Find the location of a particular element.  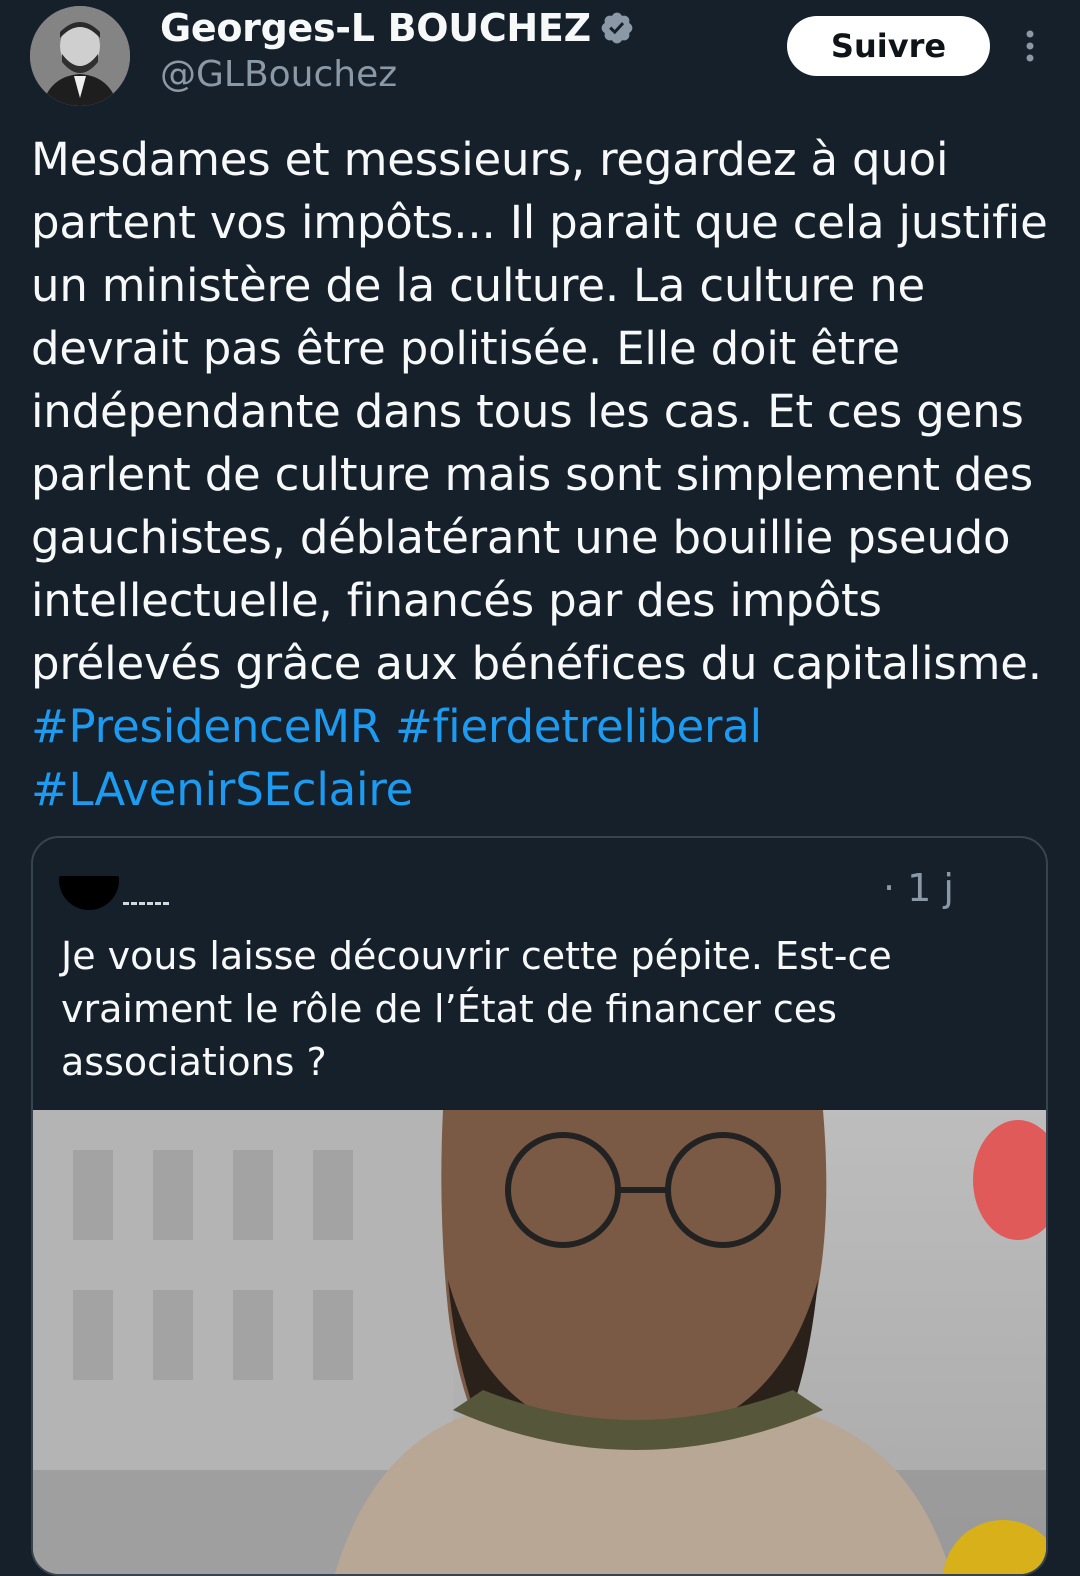

quoted-author-name-redacted is located at coordinates (146, 901).